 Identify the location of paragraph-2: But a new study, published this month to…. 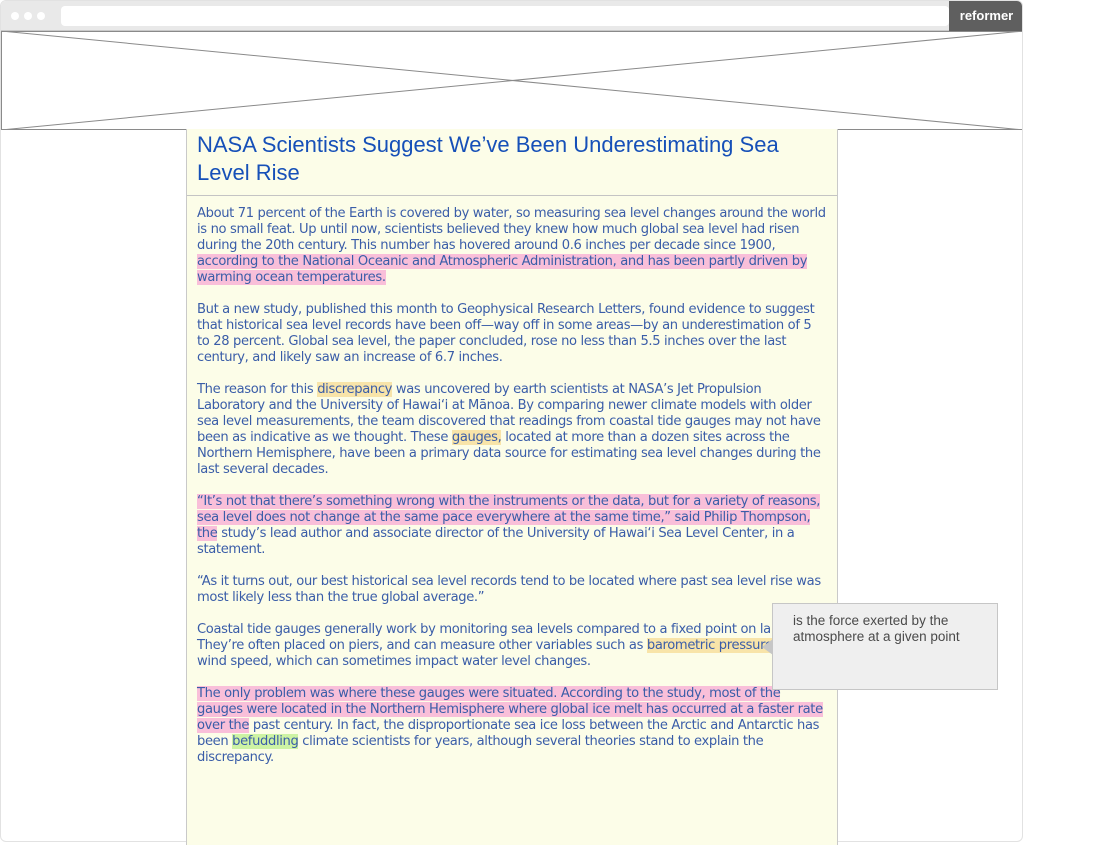
(506, 333).